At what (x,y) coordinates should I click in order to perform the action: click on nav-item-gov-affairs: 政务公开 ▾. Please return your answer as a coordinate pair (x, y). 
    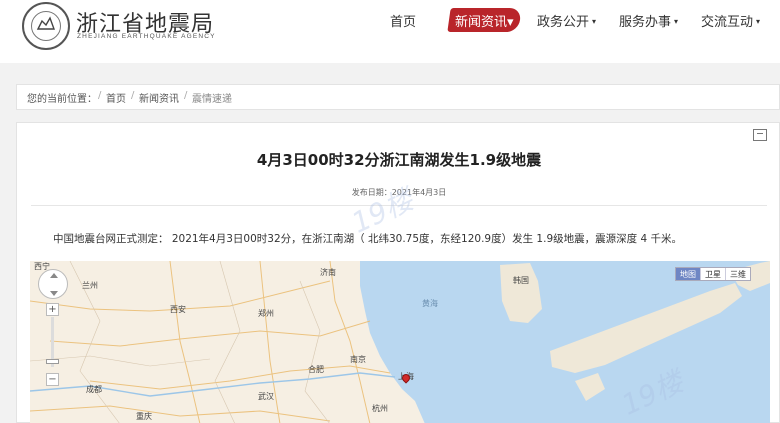
    Looking at the image, I should click on (566, 20).